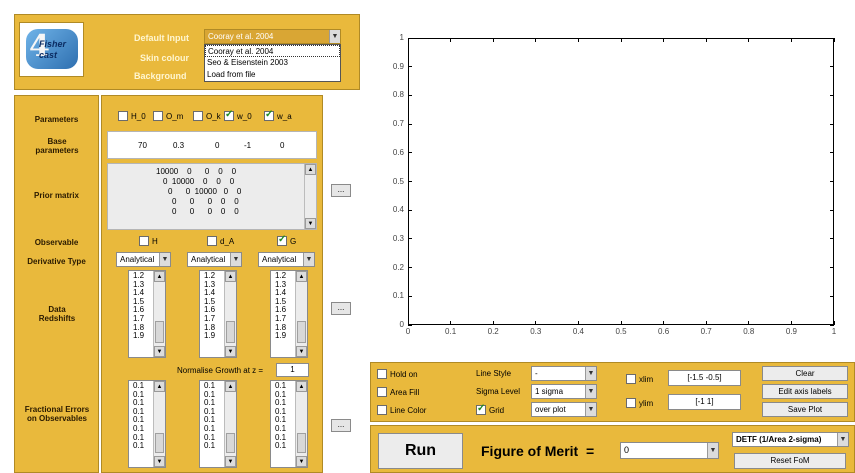 The height and width of the screenshot is (473, 855). What do you see at coordinates (382, 410) in the screenshot?
I see `checkbox-line-color` at bounding box center [382, 410].